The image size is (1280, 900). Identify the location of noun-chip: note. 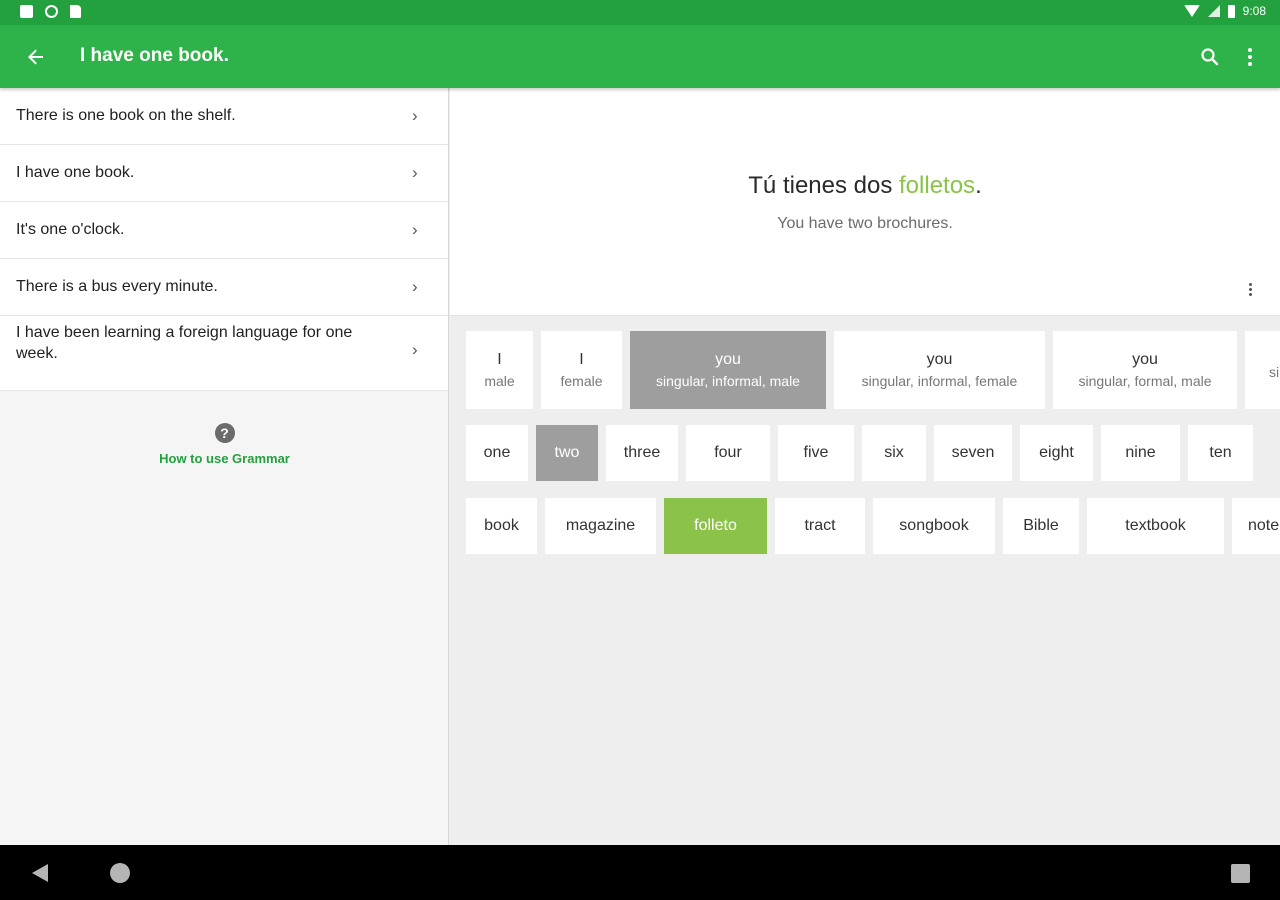
(1256, 526).